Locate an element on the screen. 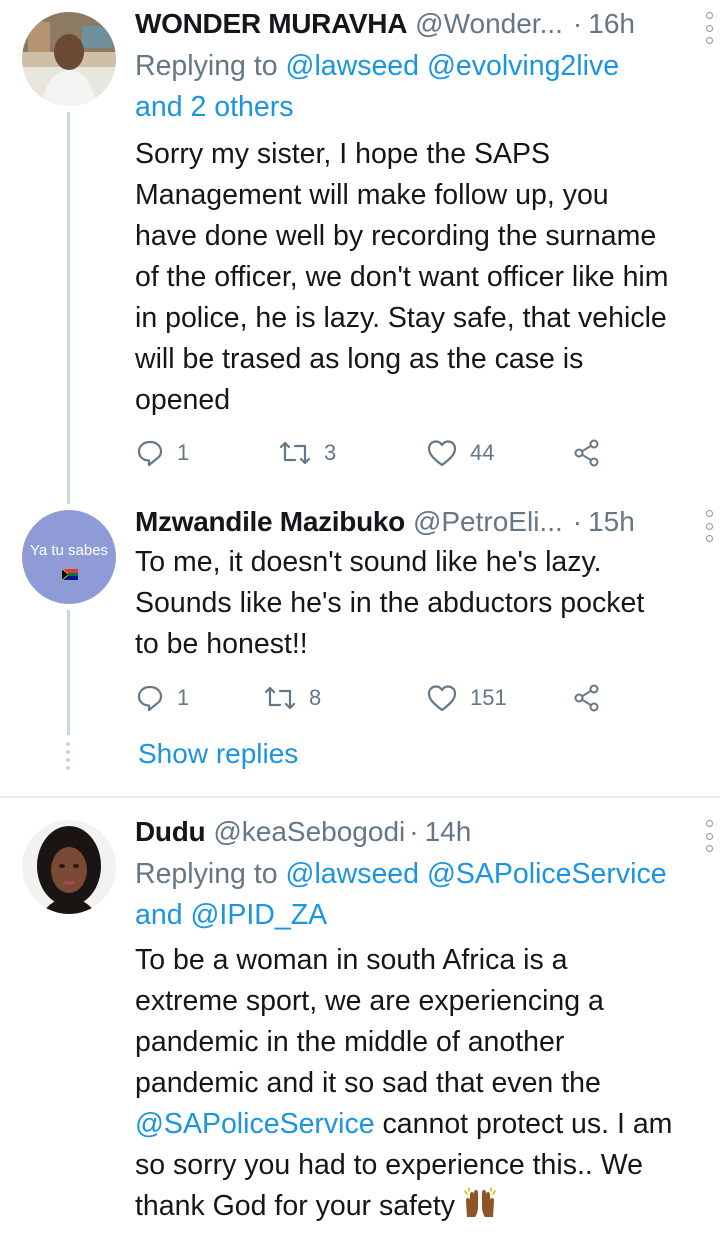  display-name: WONDER MURAVHA is located at coordinates (271, 24).